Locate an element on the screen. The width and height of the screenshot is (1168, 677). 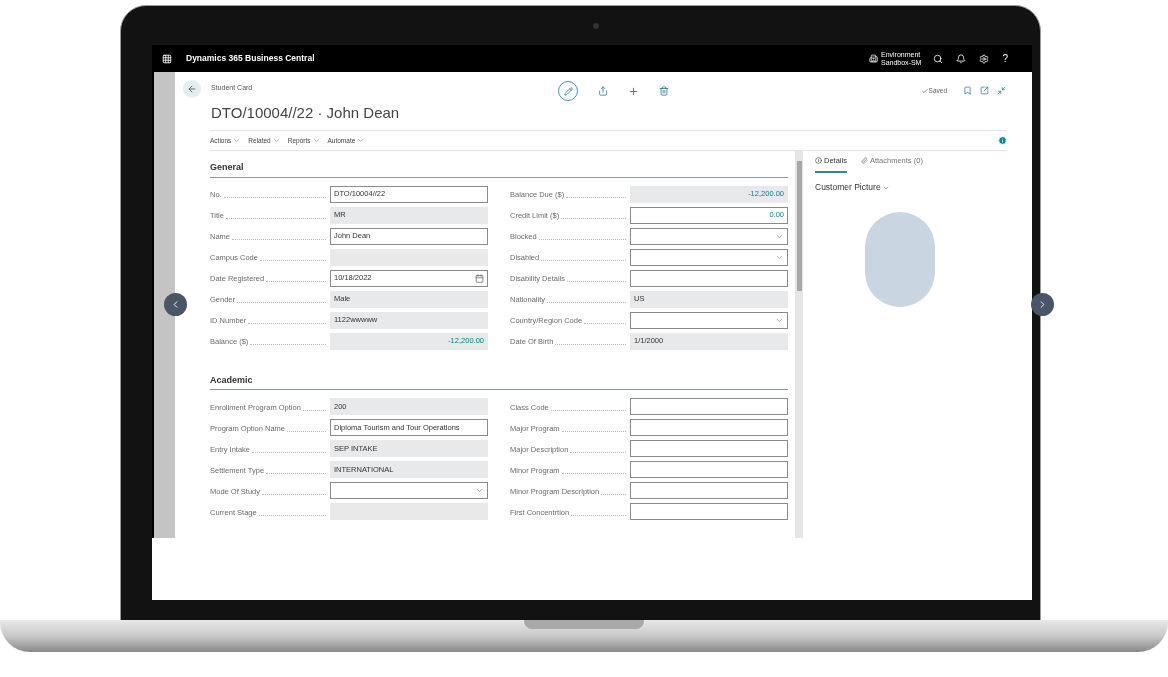
app-launcher-icon is located at coordinates (167, 58).